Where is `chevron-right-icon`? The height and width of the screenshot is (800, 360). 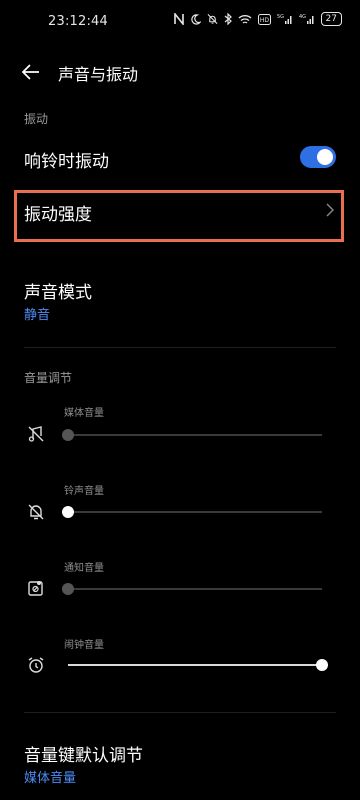 chevron-right-icon is located at coordinates (330, 211).